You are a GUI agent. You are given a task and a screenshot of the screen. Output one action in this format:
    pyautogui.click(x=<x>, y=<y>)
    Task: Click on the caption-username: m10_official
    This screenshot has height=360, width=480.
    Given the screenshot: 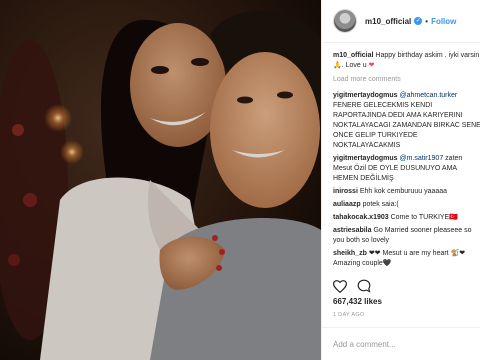 What is the action you would take?
    pyautogui.click(x=353, y=55)
    